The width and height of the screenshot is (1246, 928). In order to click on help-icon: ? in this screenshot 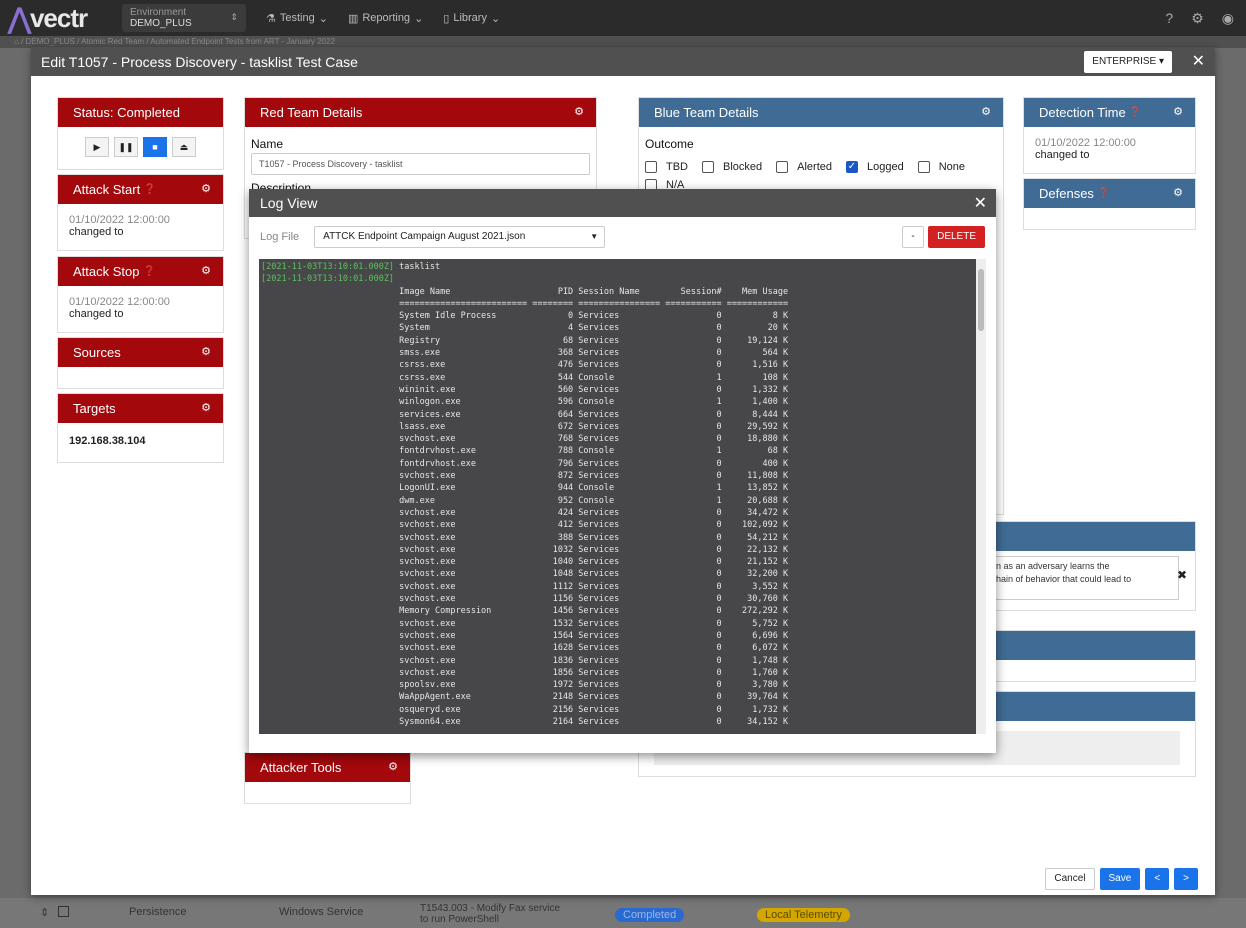, I will do `click(1169, 18)`.